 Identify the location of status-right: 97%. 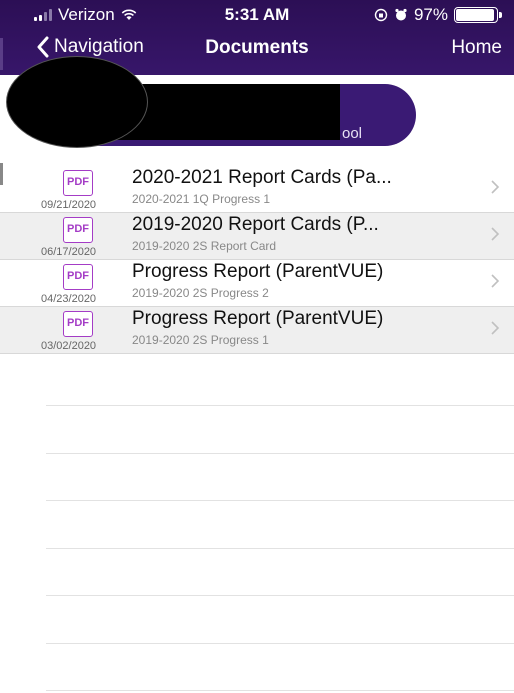
(438, 15).